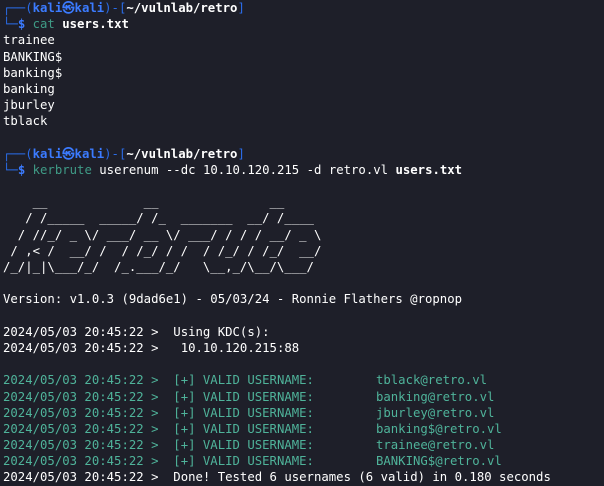 The width and height of the screenshot is (604, 486). I want to click on valid-user: tblack@retro.vl, so click(431, 380).